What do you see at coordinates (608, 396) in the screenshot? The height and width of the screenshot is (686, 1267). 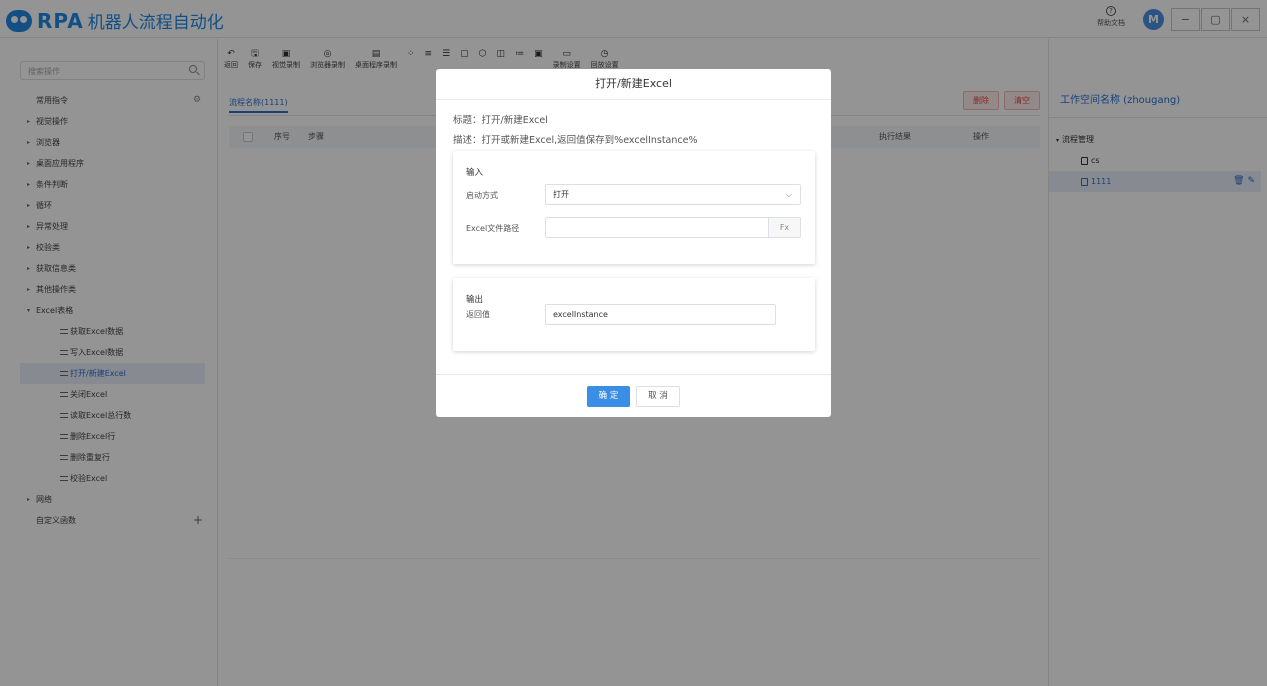 I see `confirm-button: 确 定` at bounding box center [608, 396].